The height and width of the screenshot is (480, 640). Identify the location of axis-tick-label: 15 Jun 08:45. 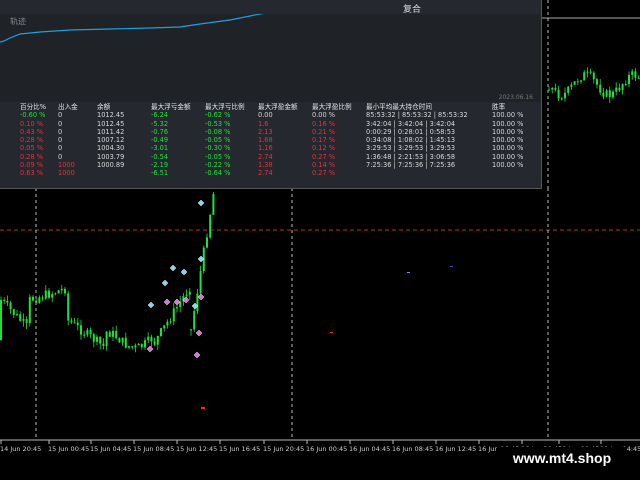
(153, 449).